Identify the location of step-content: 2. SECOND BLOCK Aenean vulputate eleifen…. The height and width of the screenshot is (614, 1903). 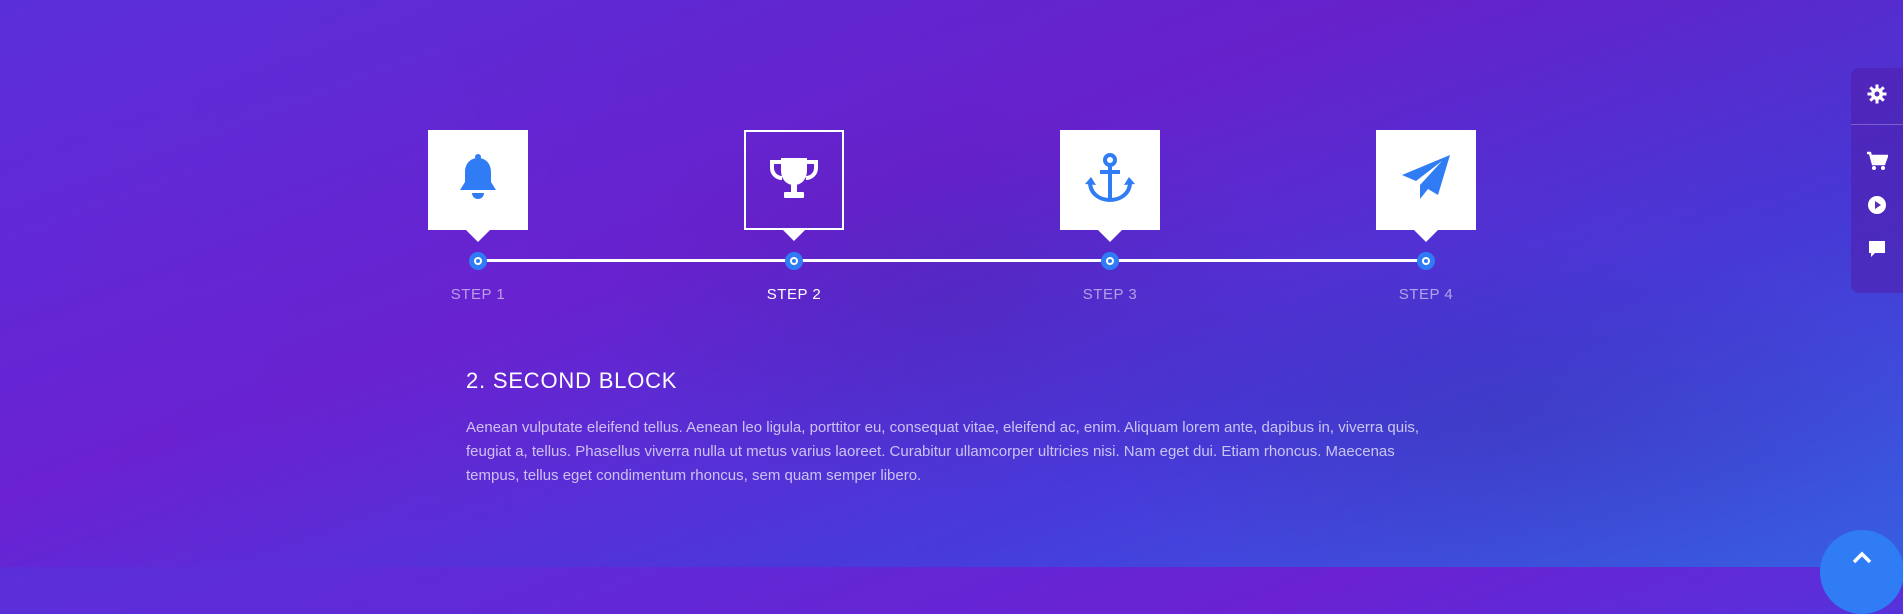
(956, 428).